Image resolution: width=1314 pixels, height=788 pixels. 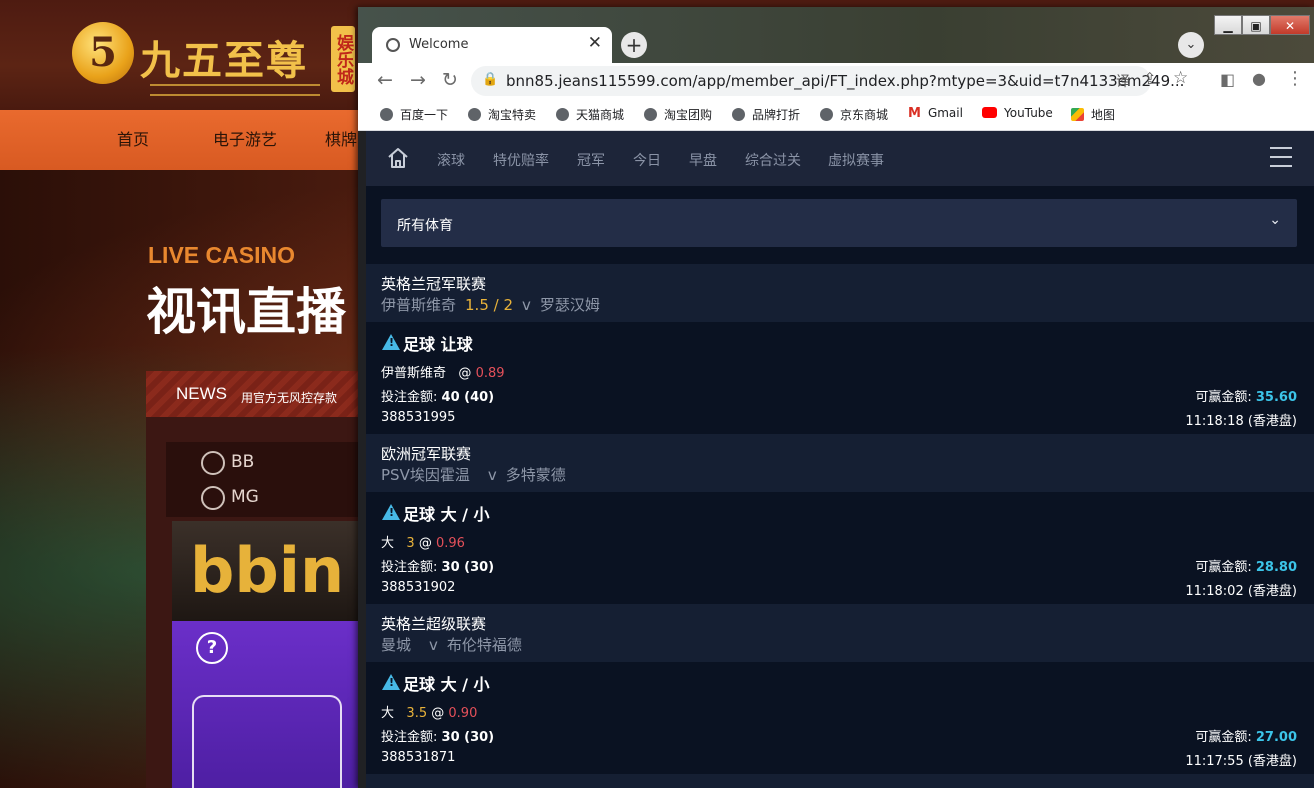 I want to click on bet-match-header: 英格兰冠军联赛 伊普斯维奇 1.5 / 2 v 罗瑟汉姆, so click(x=840, y=293).